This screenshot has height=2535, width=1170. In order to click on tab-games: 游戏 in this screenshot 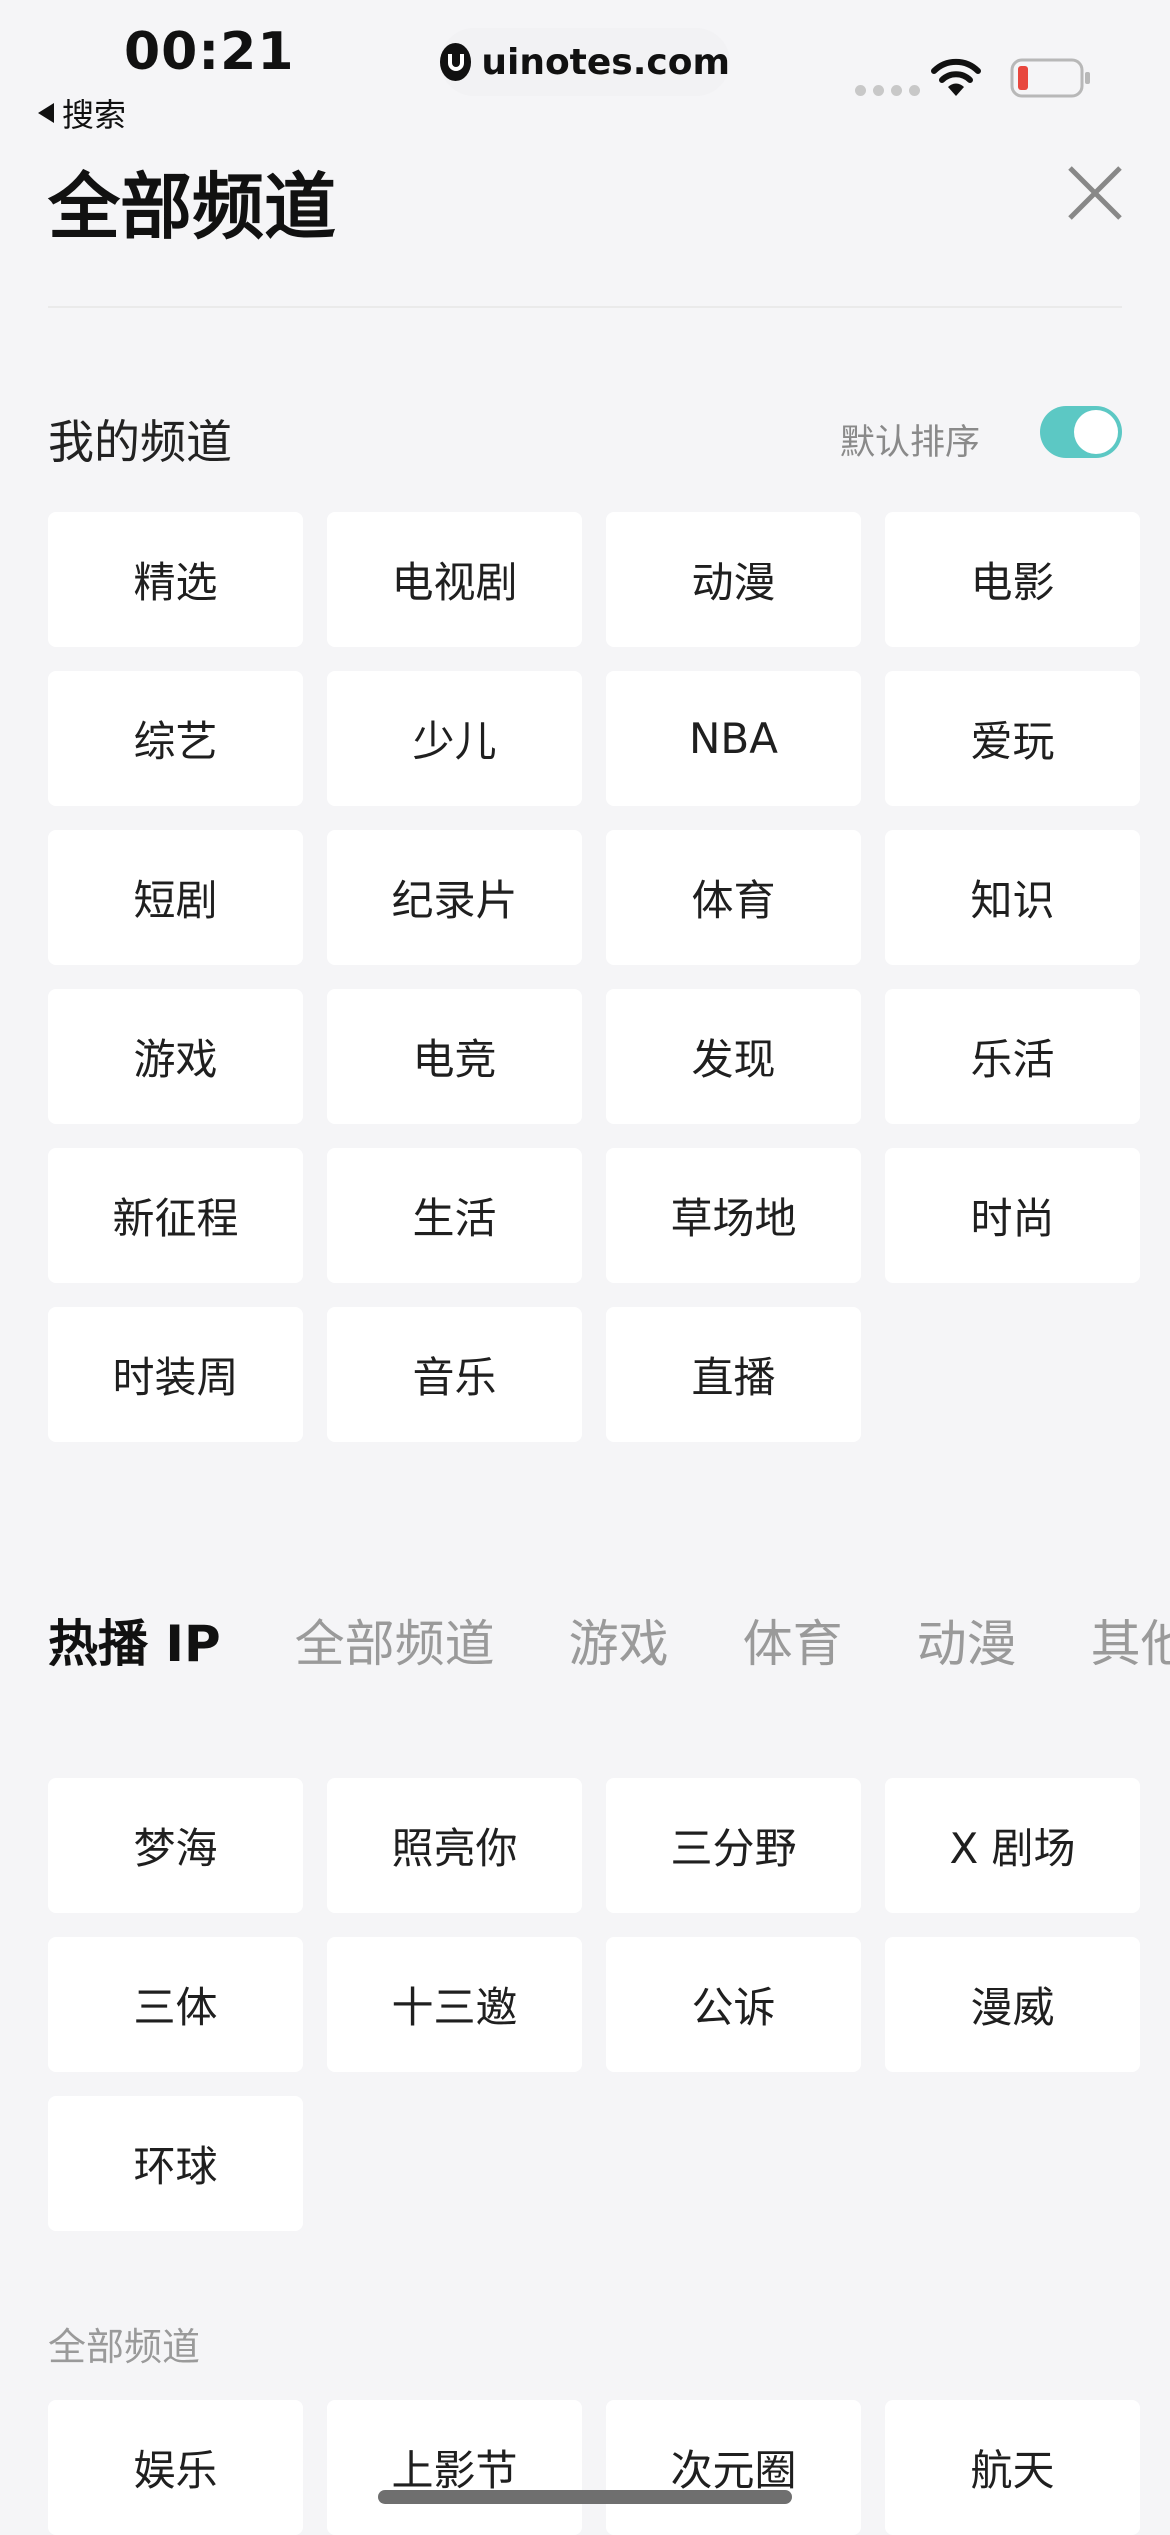, I will do `click(619, 1640)`.